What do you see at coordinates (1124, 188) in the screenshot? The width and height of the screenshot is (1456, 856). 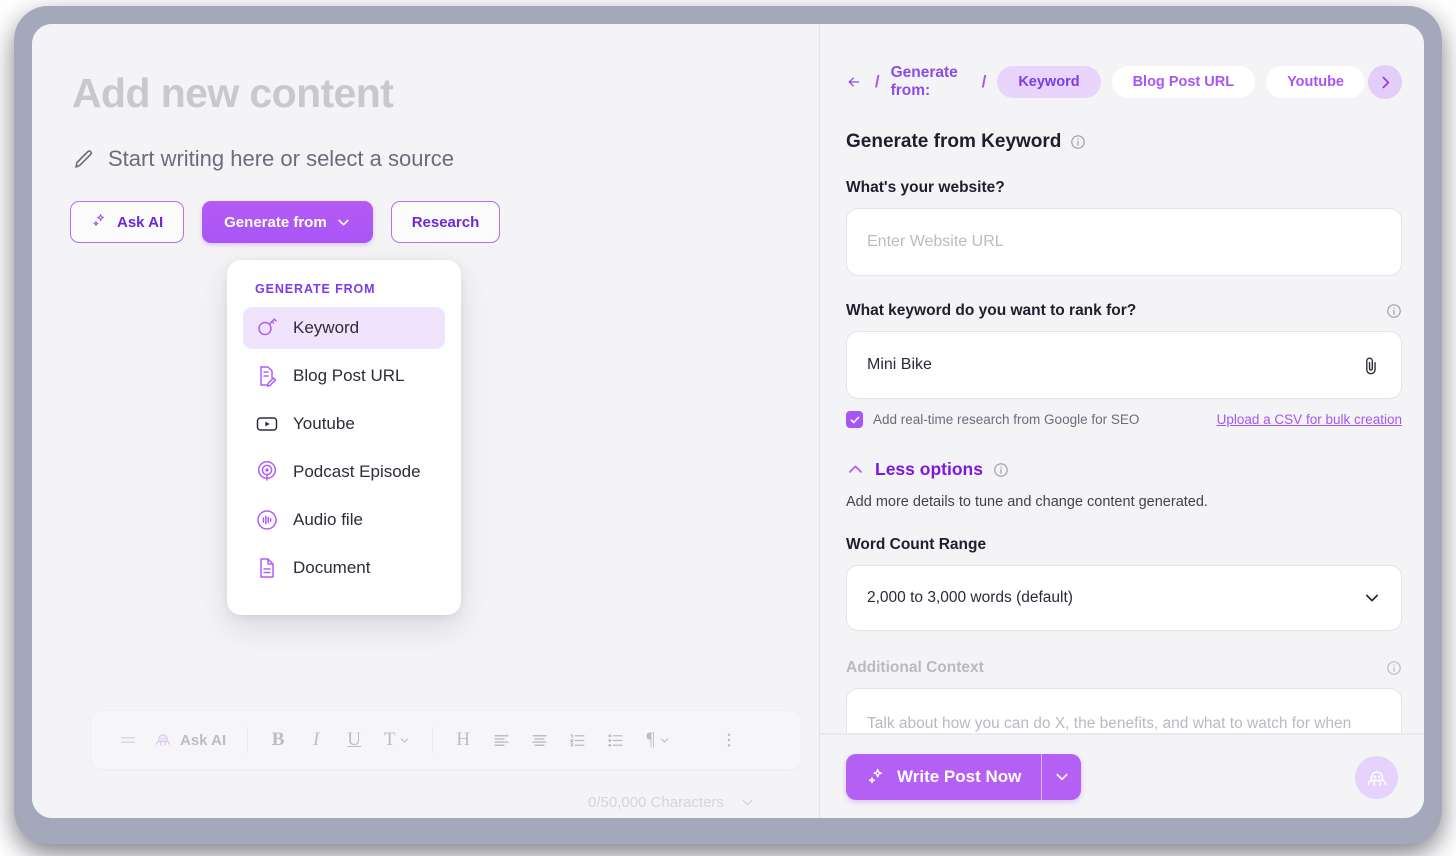 I see `website-field-label-row: What's your website?` at bounding box center [1124, 188].